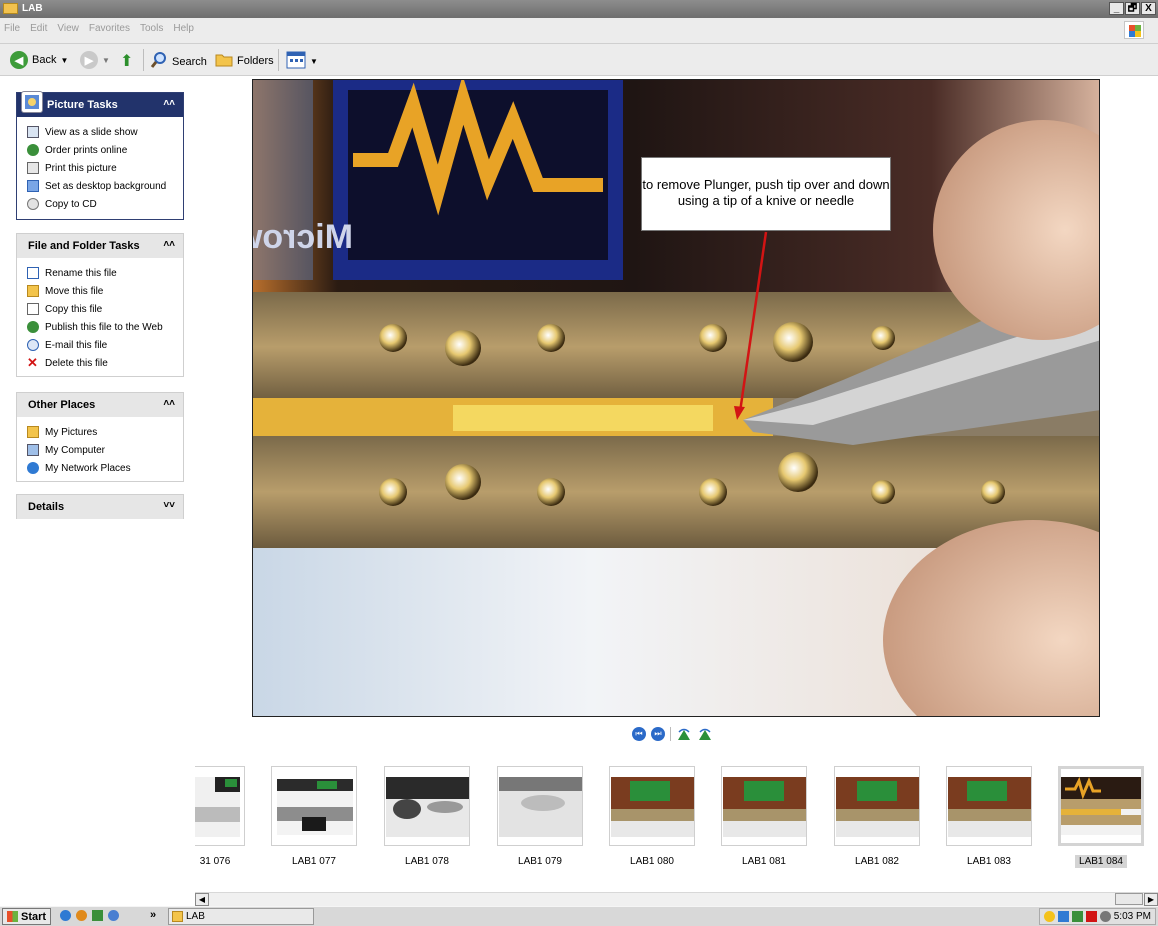 The height and width of the screenshot is (926, 1158). Describe the element at coordinates (1049, 916) in the screenshot. I see `security-shield-icon` at that location.